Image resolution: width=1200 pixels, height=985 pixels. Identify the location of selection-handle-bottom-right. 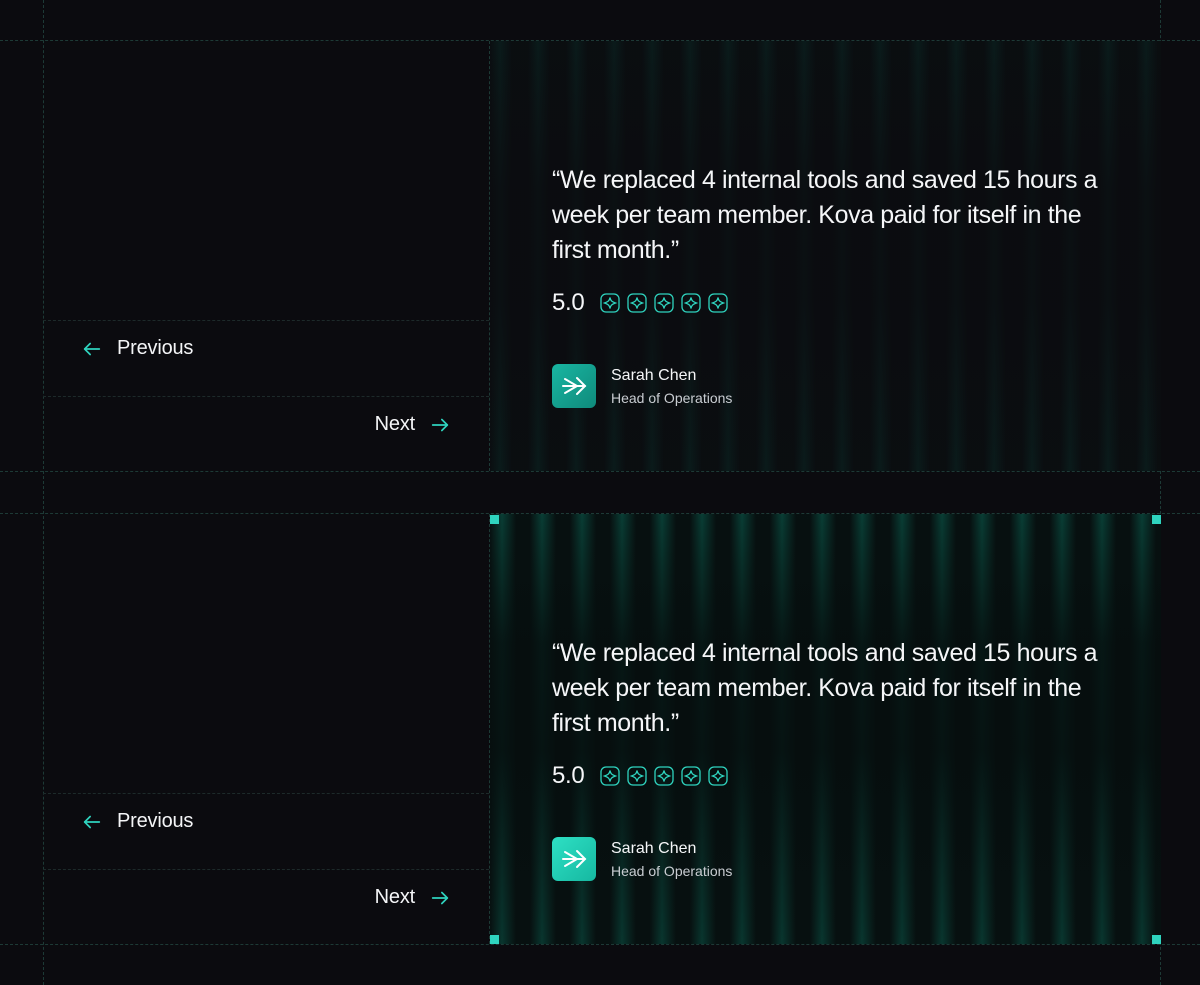
(1156, 939).